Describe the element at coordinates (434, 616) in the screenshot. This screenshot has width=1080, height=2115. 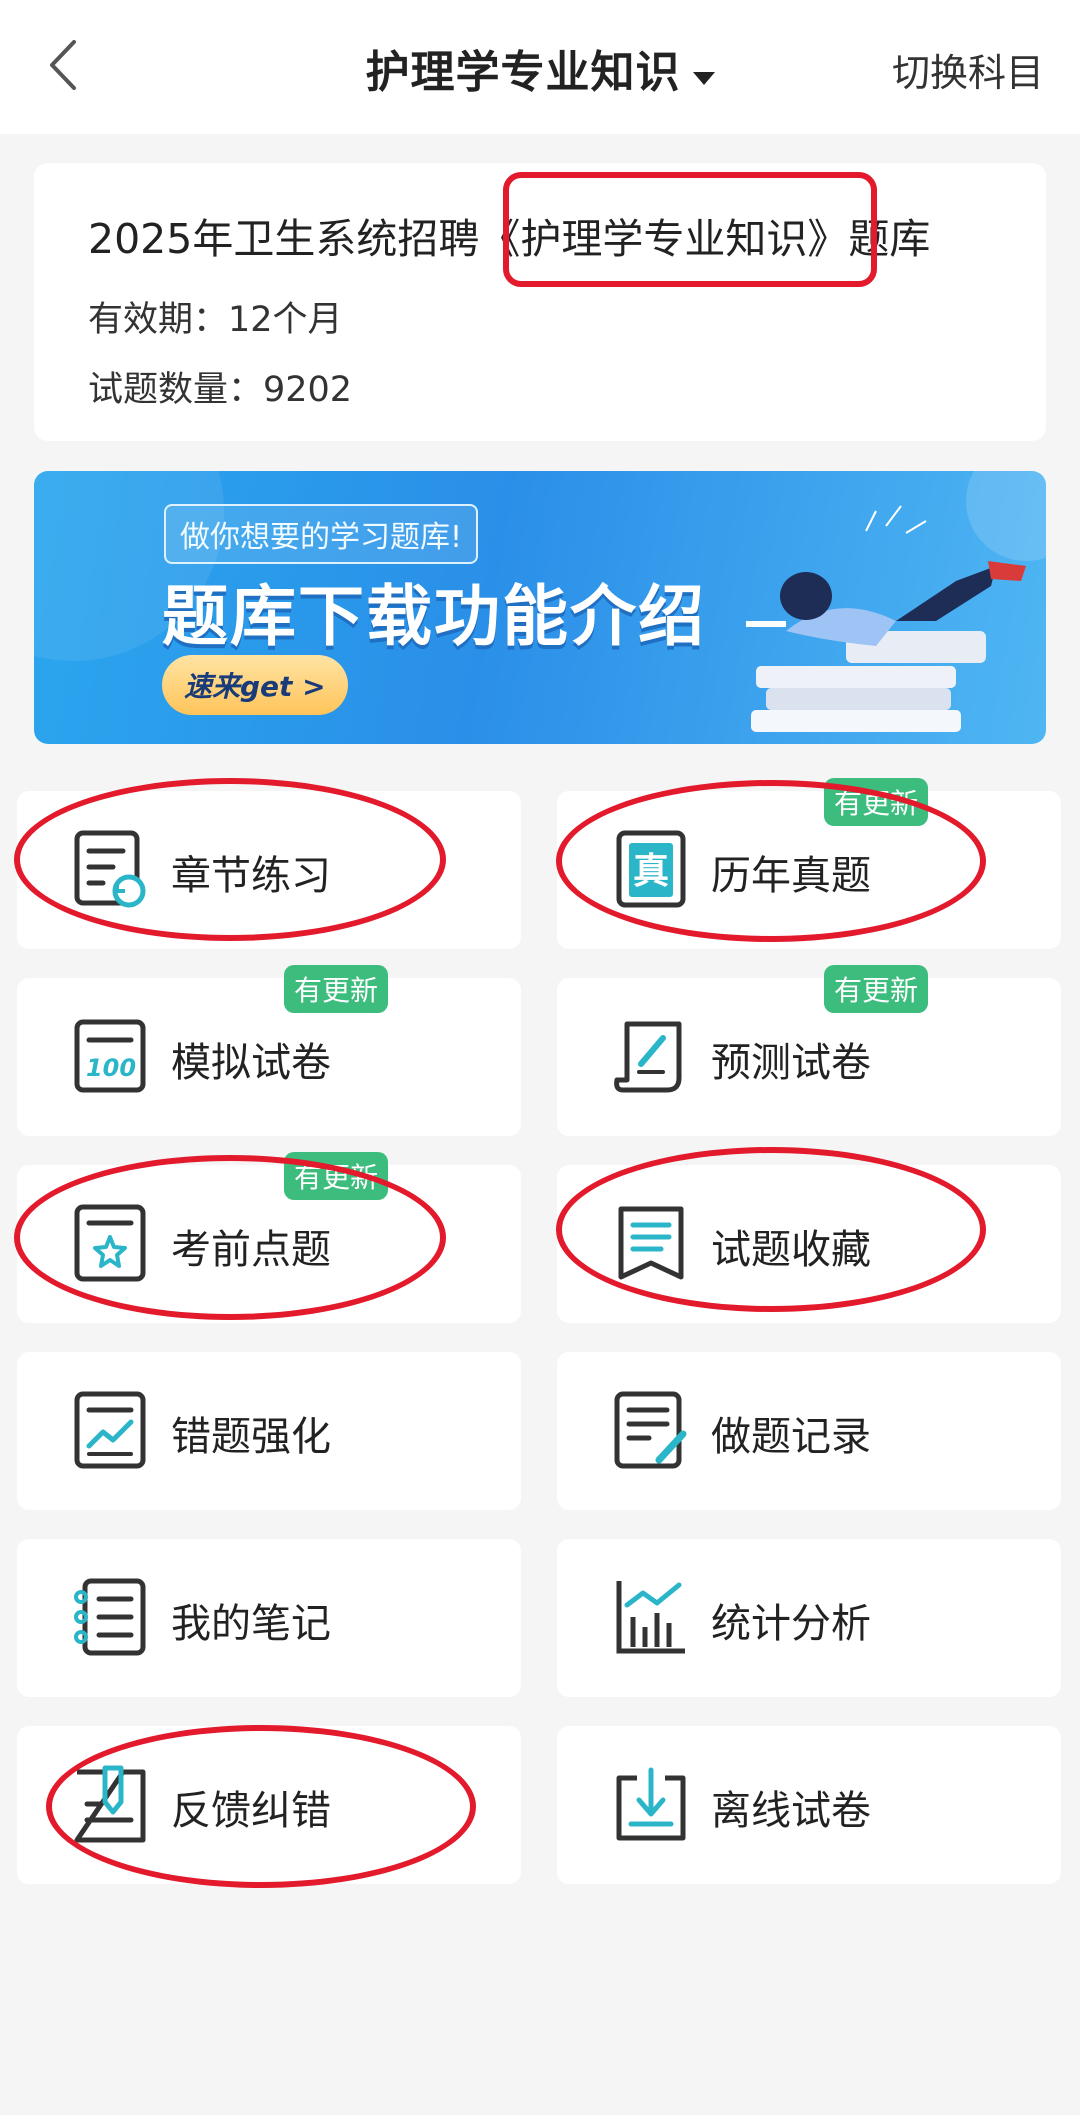
I see `banner-headline: 题库下载功能介绍` at that location.